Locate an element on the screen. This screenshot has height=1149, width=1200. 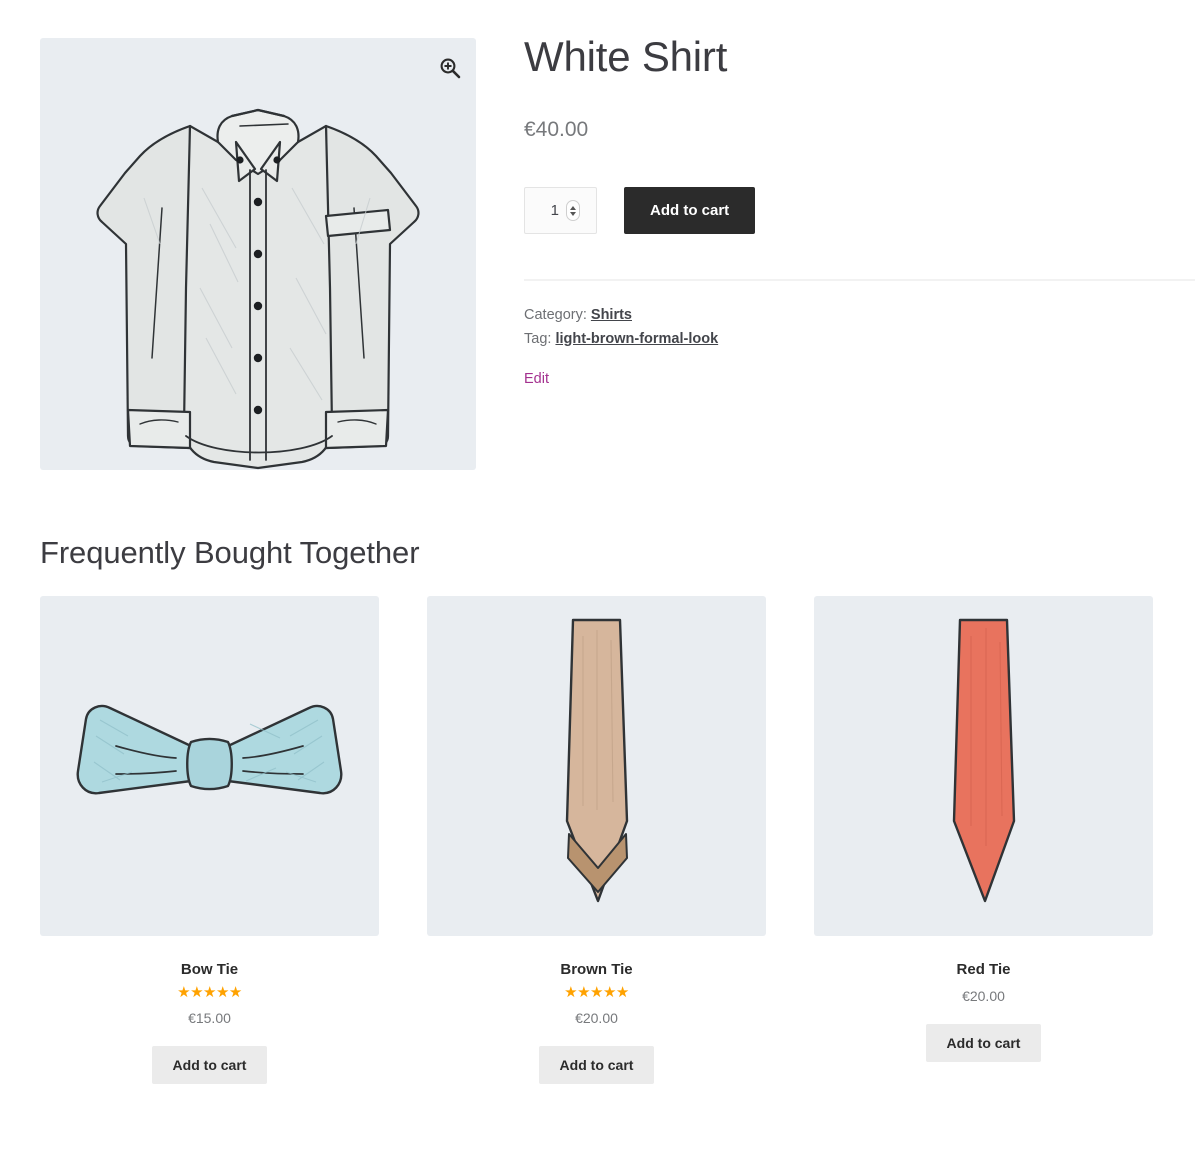
quantity-input: 1 is located at coordinates (550, 210).